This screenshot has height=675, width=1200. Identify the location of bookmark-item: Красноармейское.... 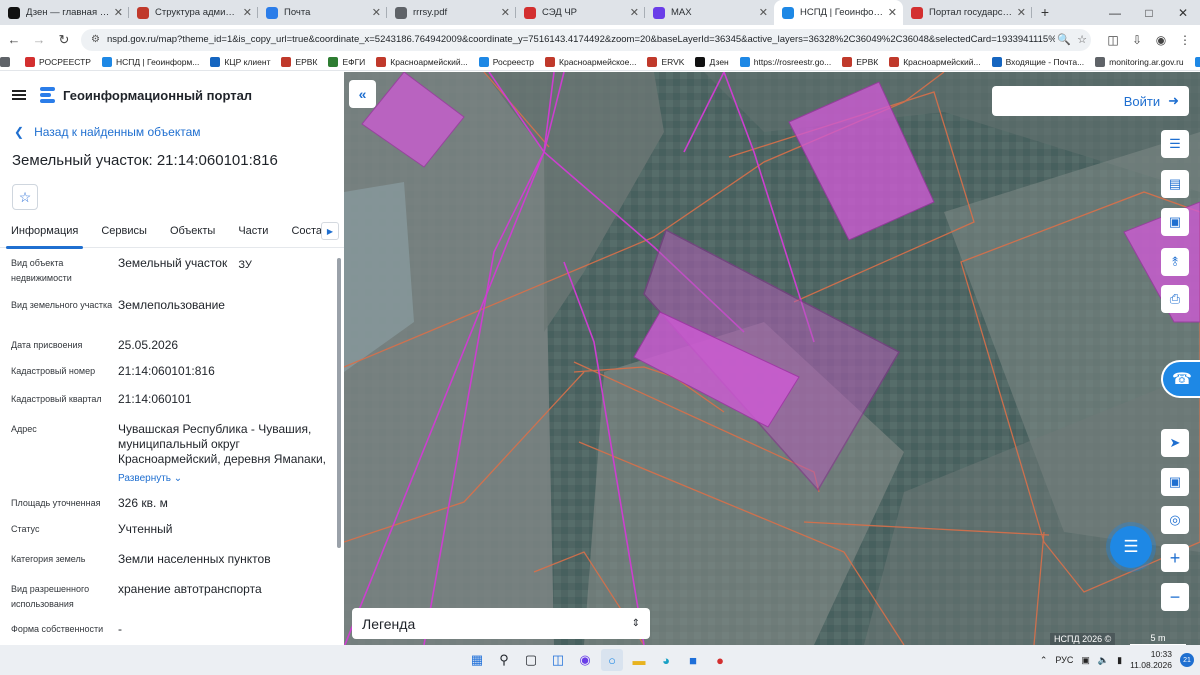
(590, 62).